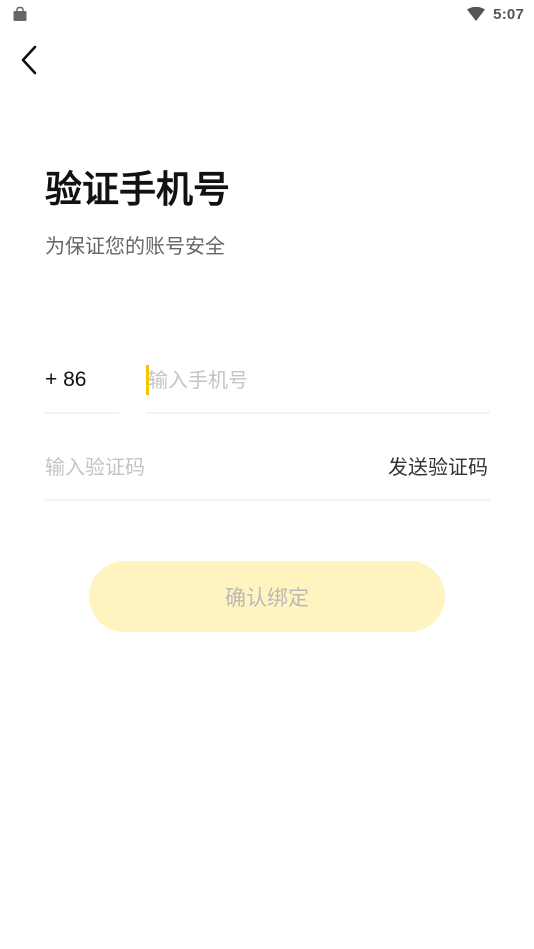  Describe the element at coordinates (137, 189) in the screenshot. I see `page-title: 验证手机号` at that location.